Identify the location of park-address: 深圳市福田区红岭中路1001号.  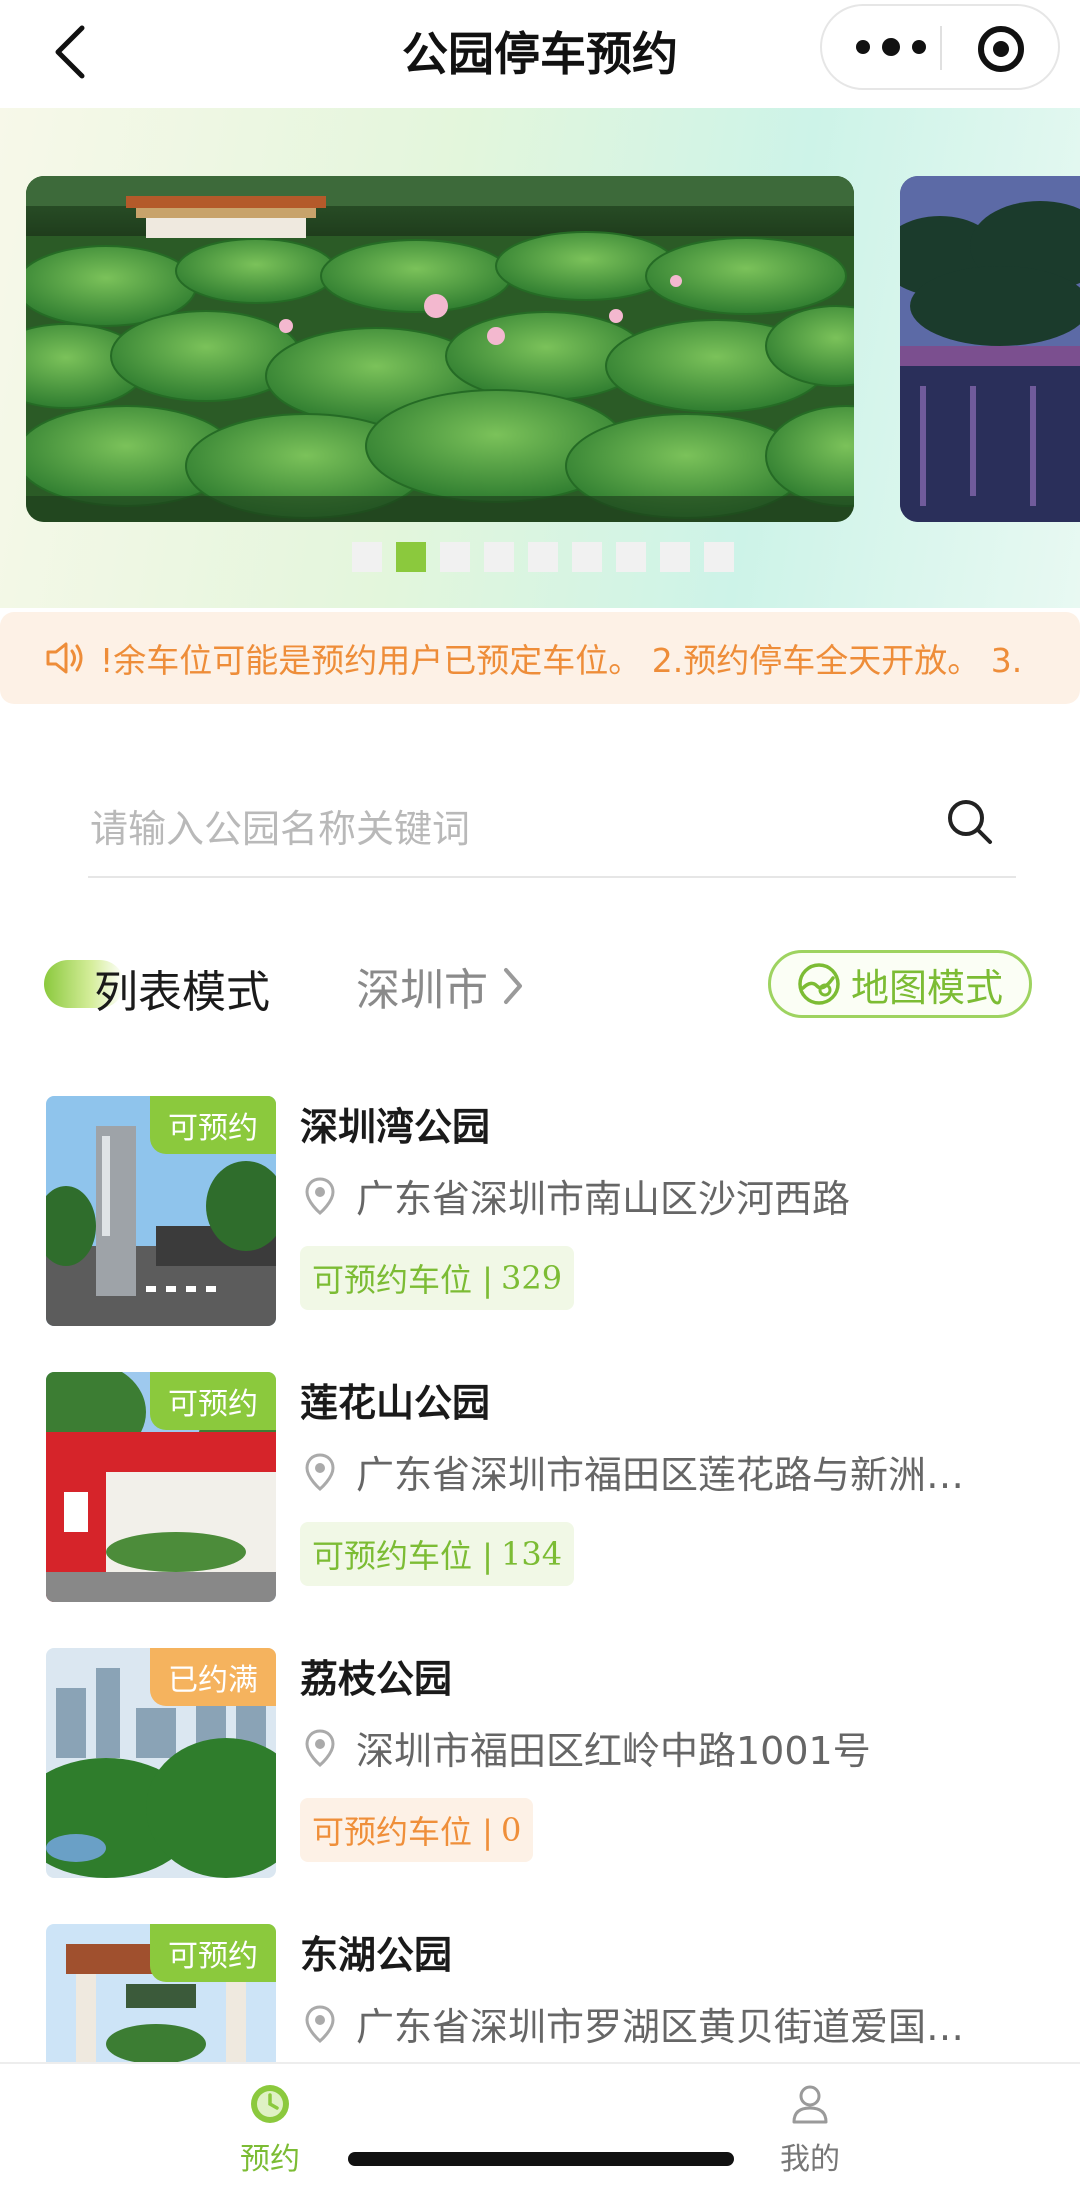
(660, 1747).